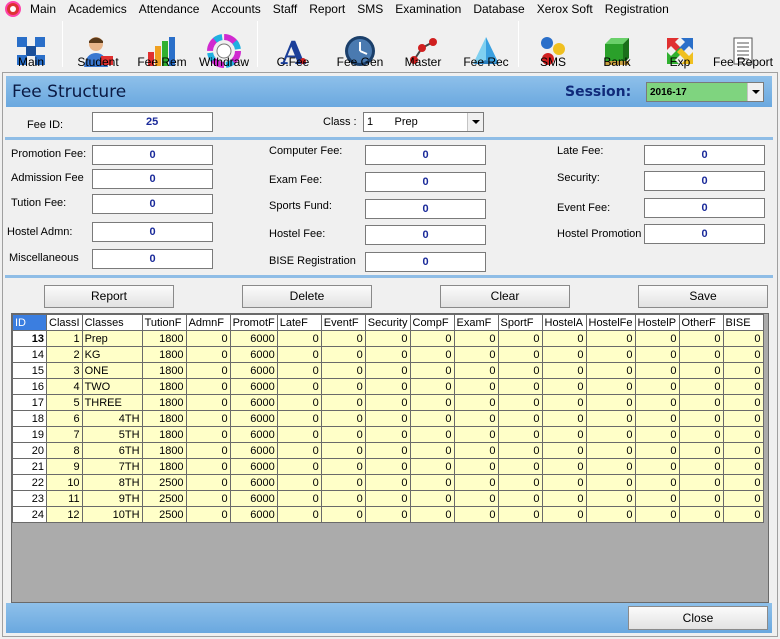  Describe the element at coordinates (64, 370) in the screenshot. I see `table-cell: 3` at that location.